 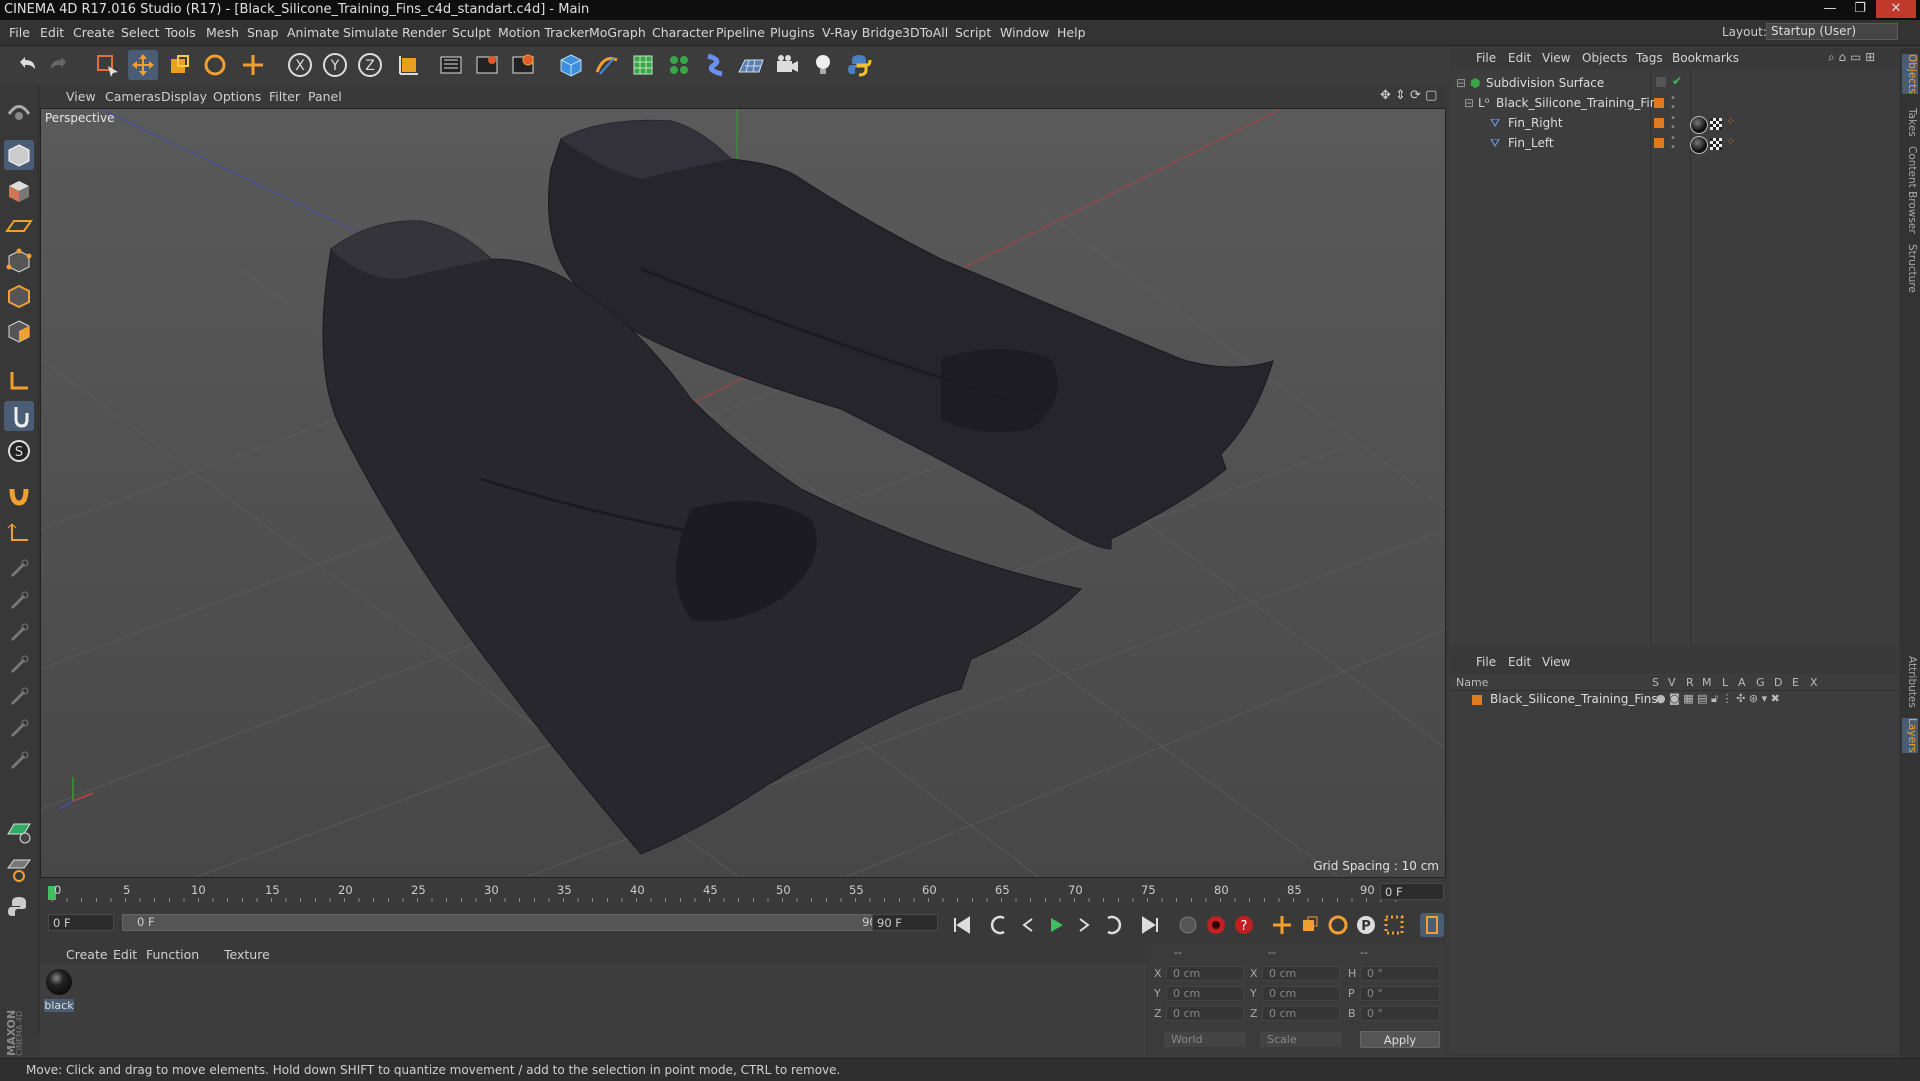 What do you see at coordinates (1394, 925) in the screenshot?
I see `key-pla-icon` at bounding box center [1394, 925].